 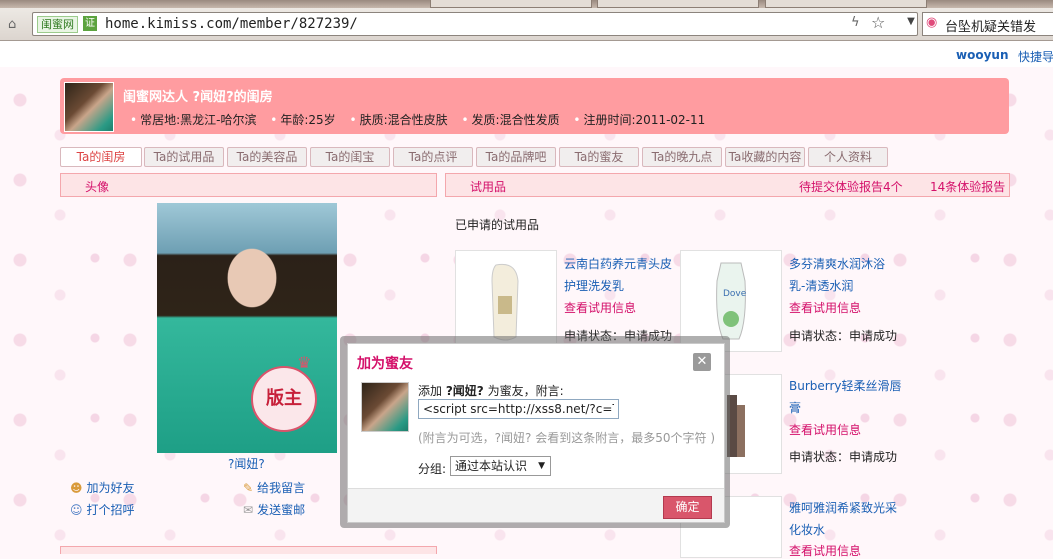 What do you see at coordinates (97, 187) in the screenshot?
I see `avatar-section-title: 头像` at bounding box center [97, 187].